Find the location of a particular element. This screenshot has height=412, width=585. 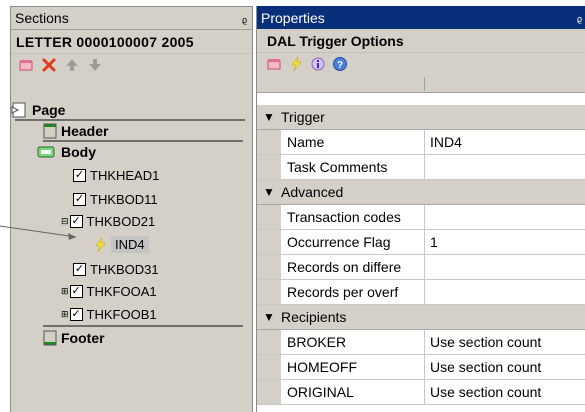

help-icon: ? is located at coordinates (340, 64).